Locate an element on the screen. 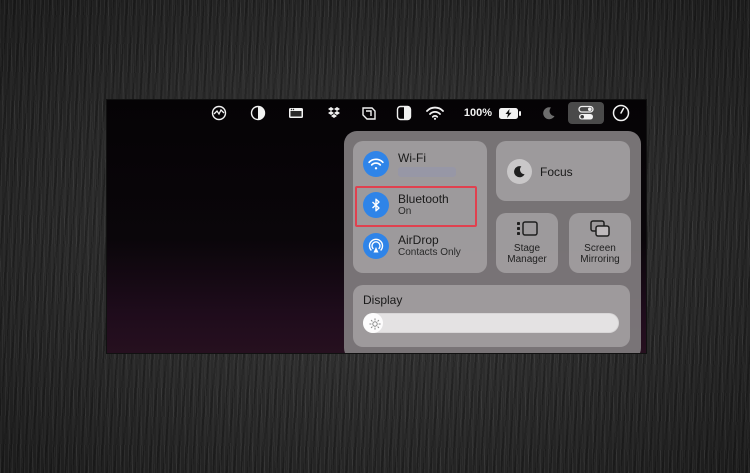 The width and height of the screenshot is (750, 473). stage-manager-label: Stage Manager is located at coordinates (527, 254).